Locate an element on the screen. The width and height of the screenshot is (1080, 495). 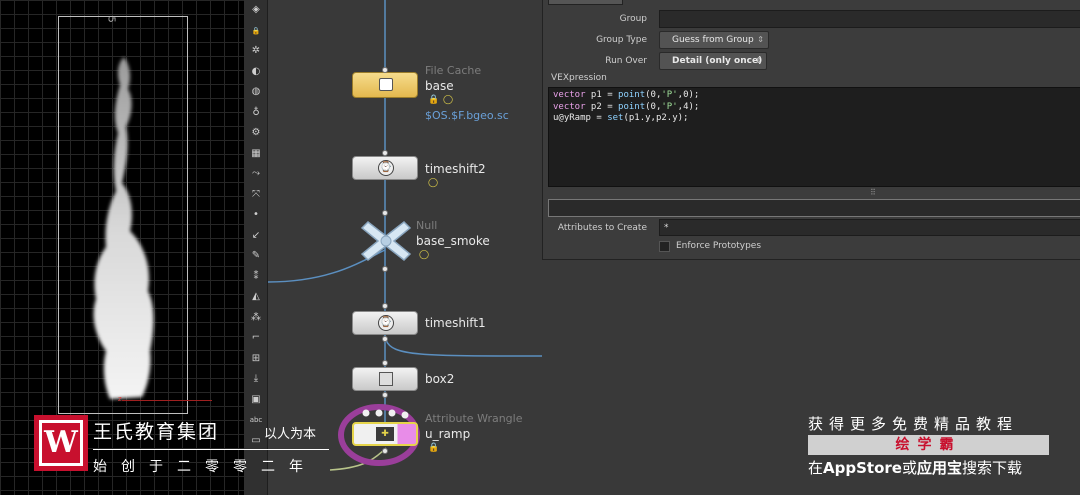
resize-grip-icon: ⠿ is located at coordinates (873, 192).